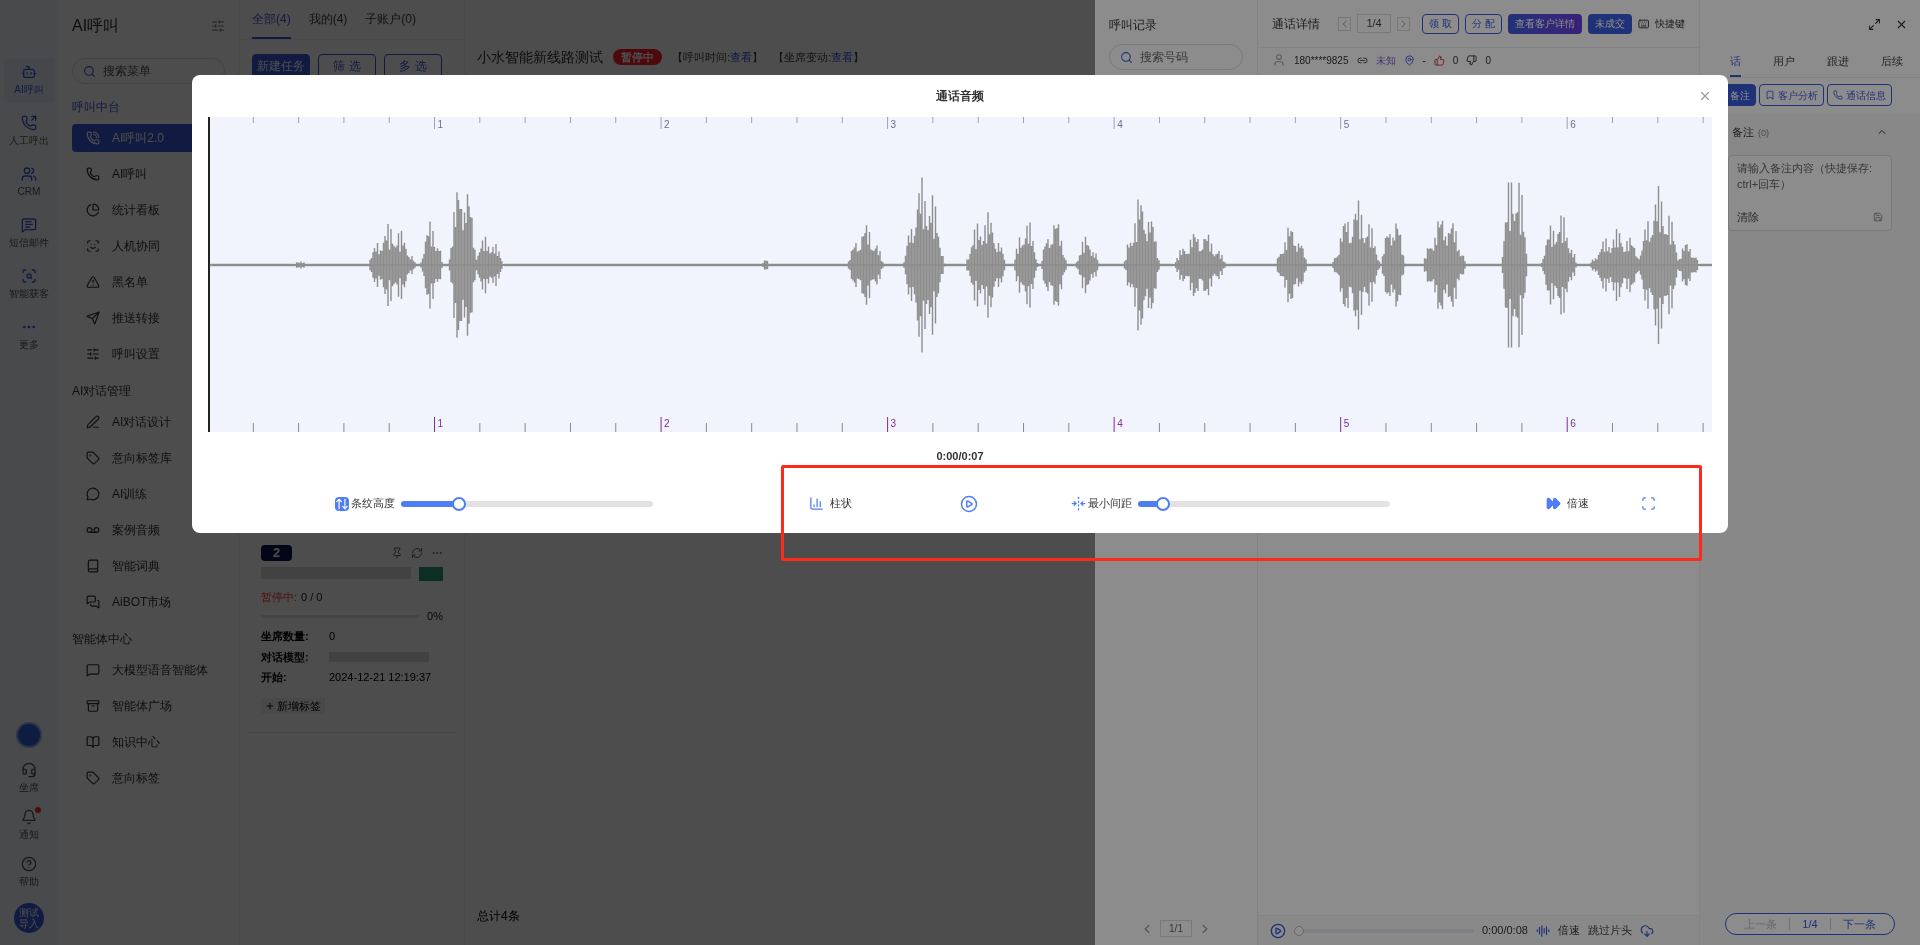  I want to click on spacing-label: 最小间距, so click(1110, 504).